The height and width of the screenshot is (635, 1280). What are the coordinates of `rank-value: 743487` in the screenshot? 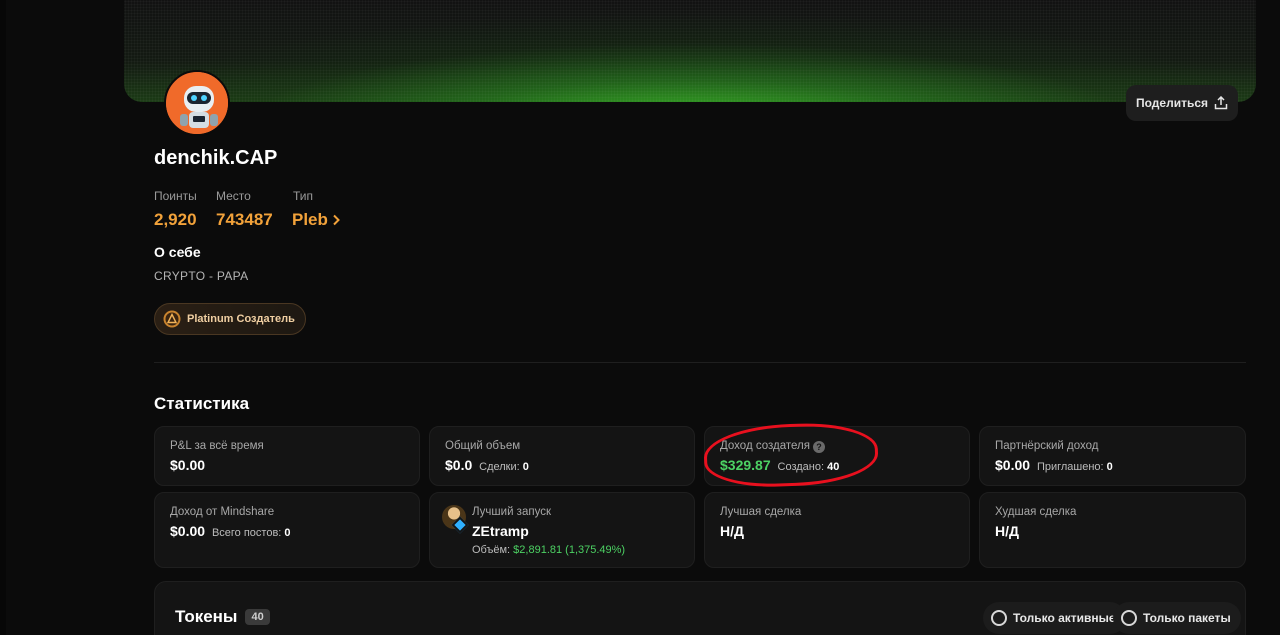 It's located at (244, 219).